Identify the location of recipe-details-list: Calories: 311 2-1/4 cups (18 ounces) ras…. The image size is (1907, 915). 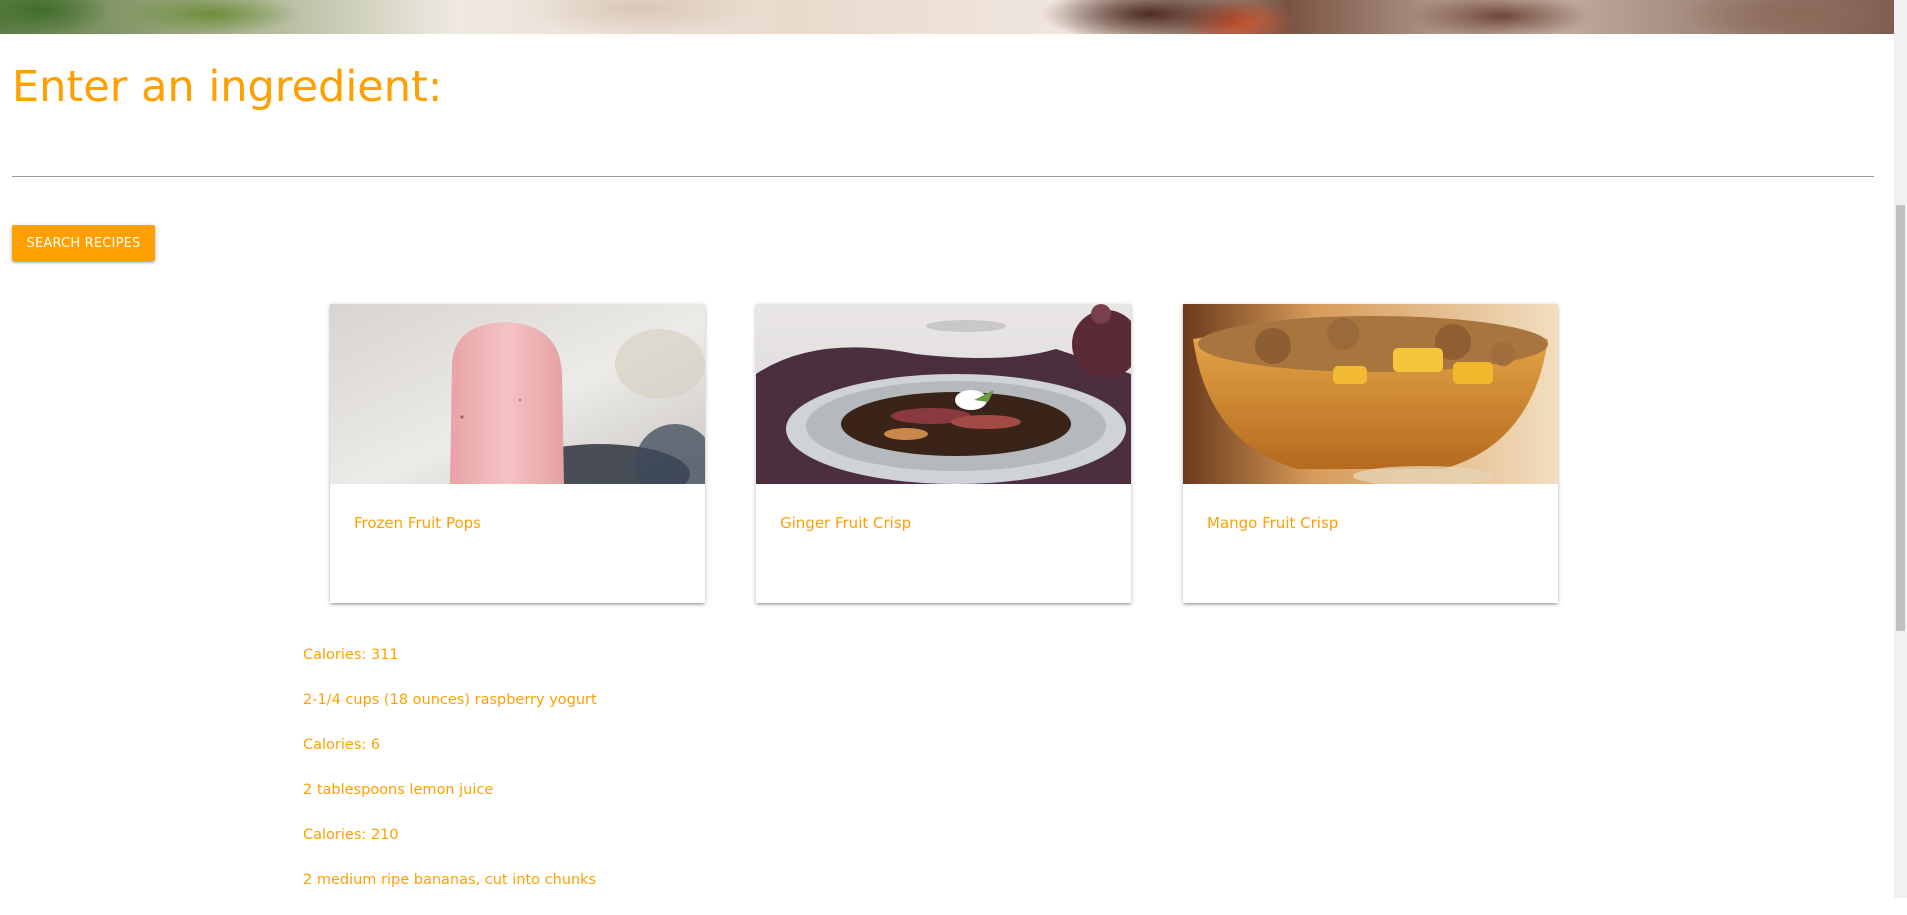
(450, 780).